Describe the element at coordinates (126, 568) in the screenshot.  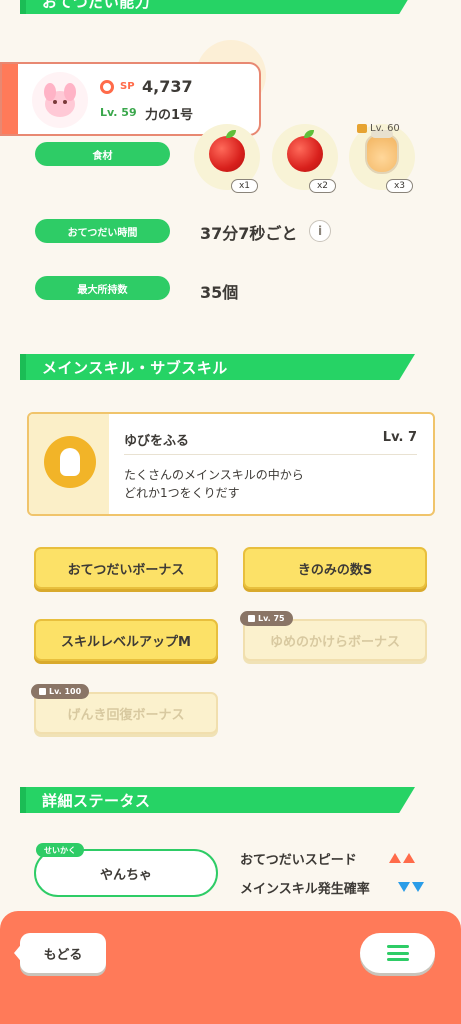
I see `sub-skill-button: おてつだいボーナス` at that location.